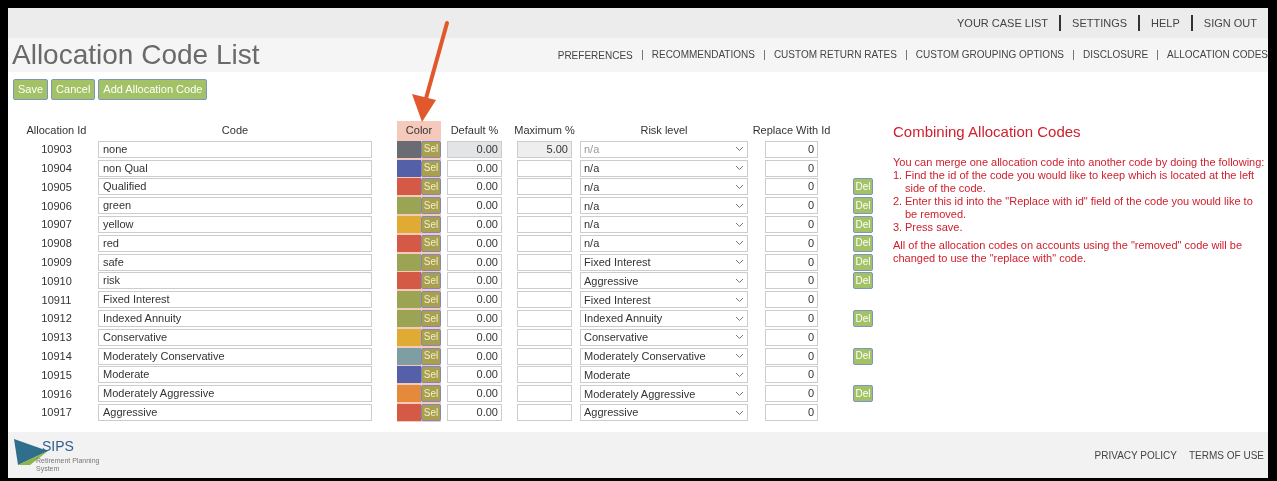 This screenshot has width=1277, height=481. Describe the element at coordinates (56, 375) in the screenshot. I see `allocation-id: 10915` at that location.